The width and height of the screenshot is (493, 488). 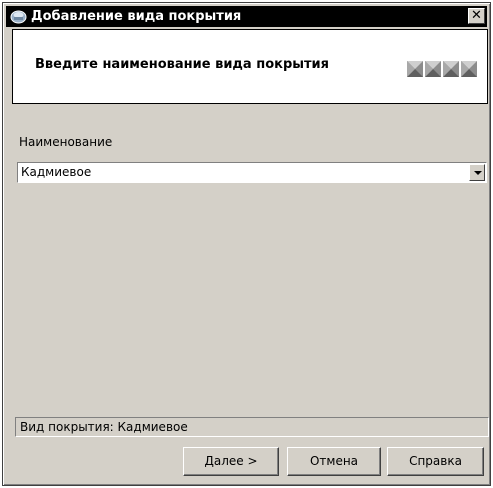 I want to click on close-button: ✕, so click(x=476, y=16).